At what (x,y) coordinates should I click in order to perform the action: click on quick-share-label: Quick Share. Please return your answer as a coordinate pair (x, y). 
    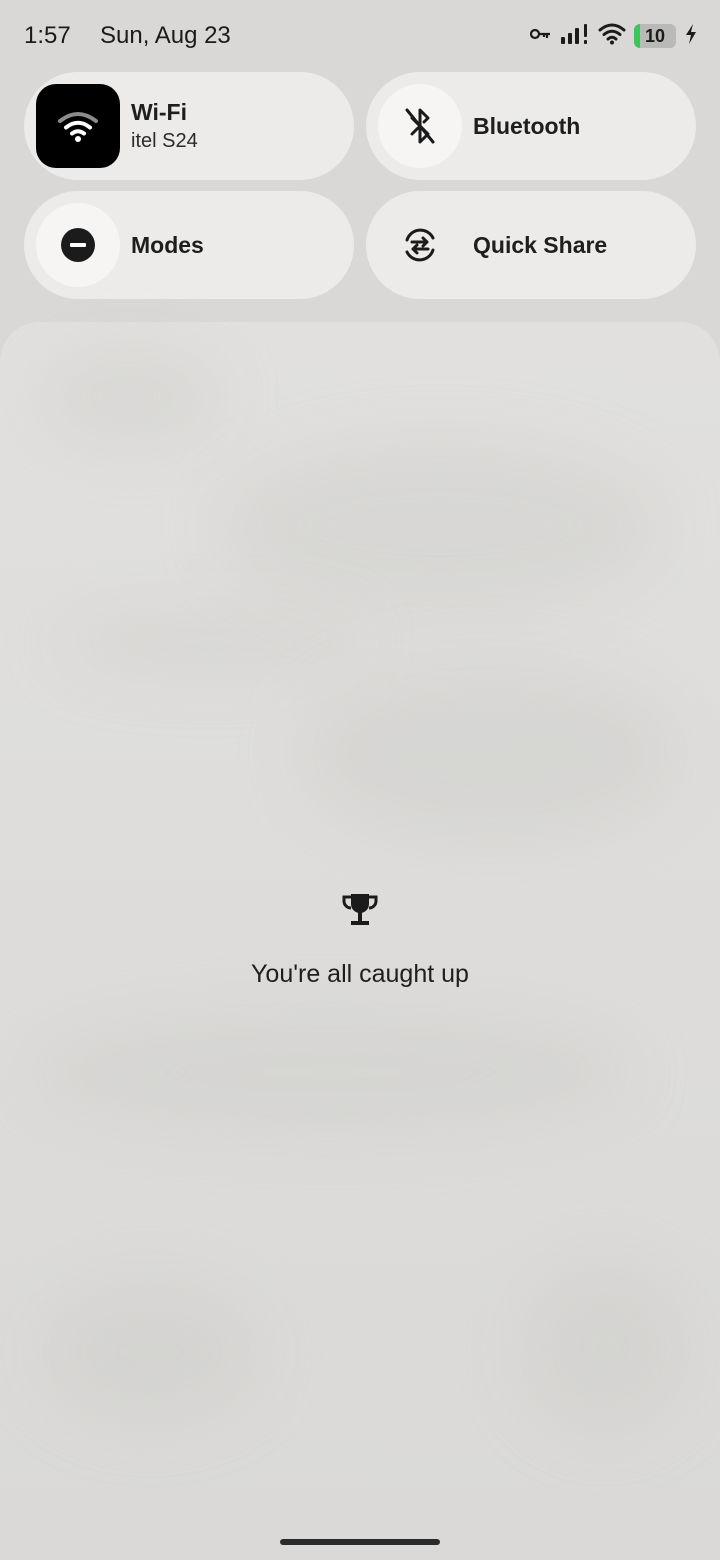
    Looking at the image, I should click on (540, 244).